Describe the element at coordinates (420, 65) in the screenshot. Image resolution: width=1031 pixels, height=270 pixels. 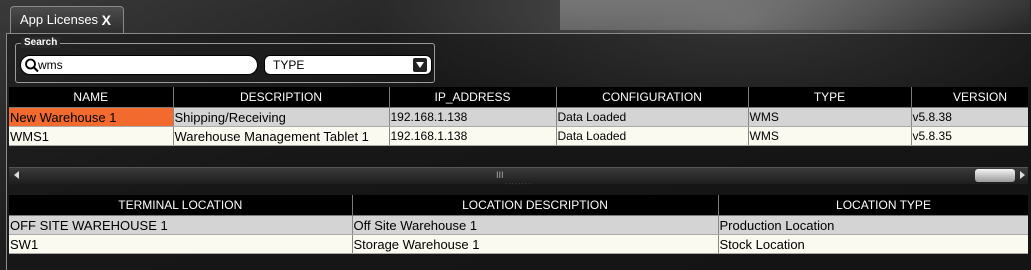
I see `dropdown-arrow-icon` at that location.